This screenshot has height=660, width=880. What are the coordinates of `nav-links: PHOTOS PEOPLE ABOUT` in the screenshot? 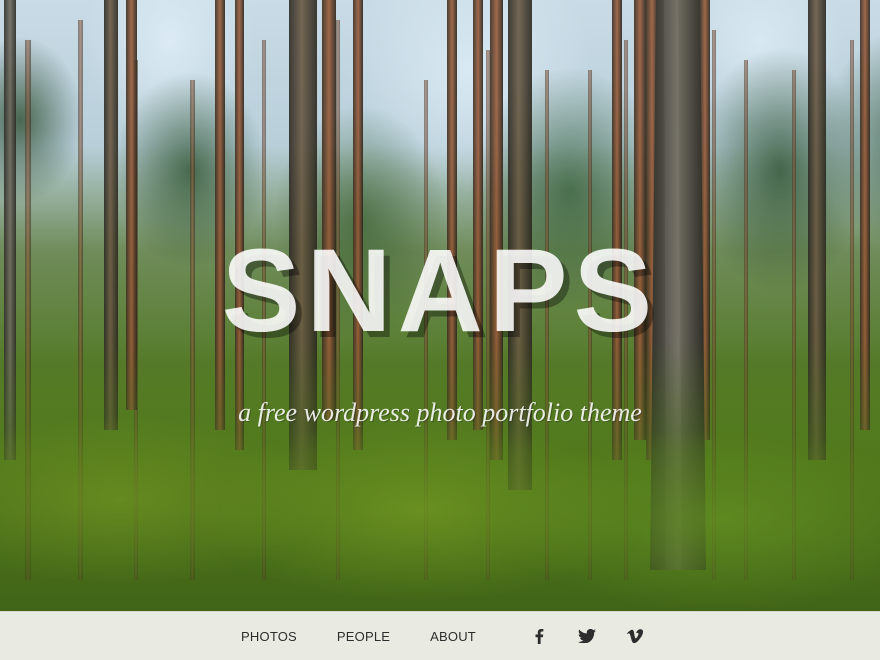 It's located at (442, 636).